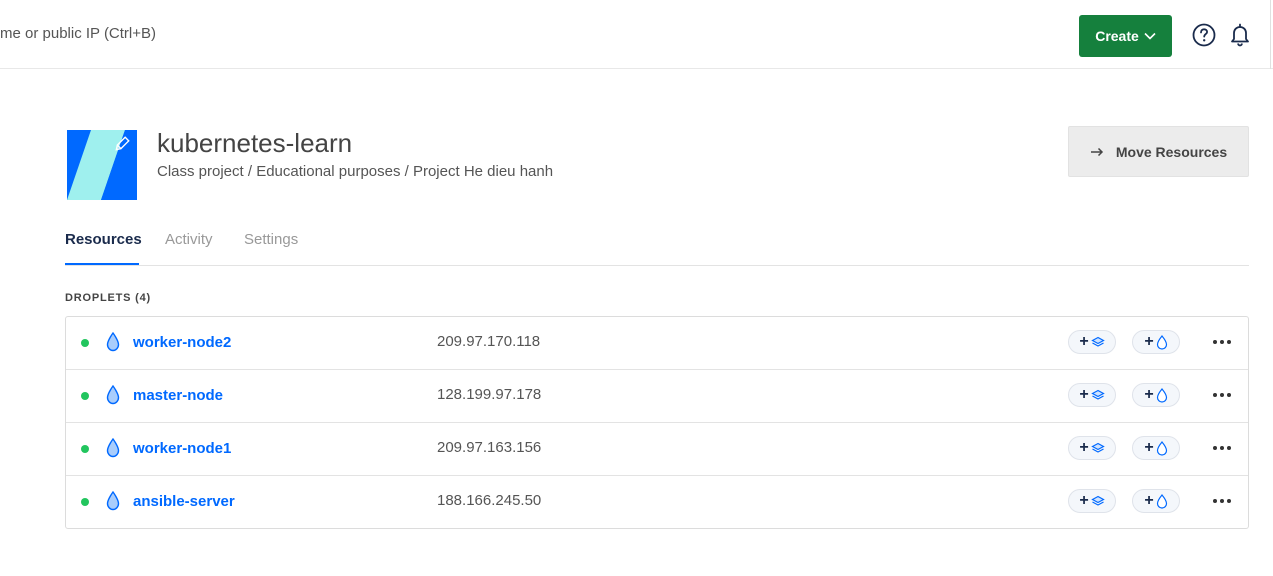 Image resolution: width=1273 pixels, height=576 pixels. I want to click on project-logo, so click(102, 165).